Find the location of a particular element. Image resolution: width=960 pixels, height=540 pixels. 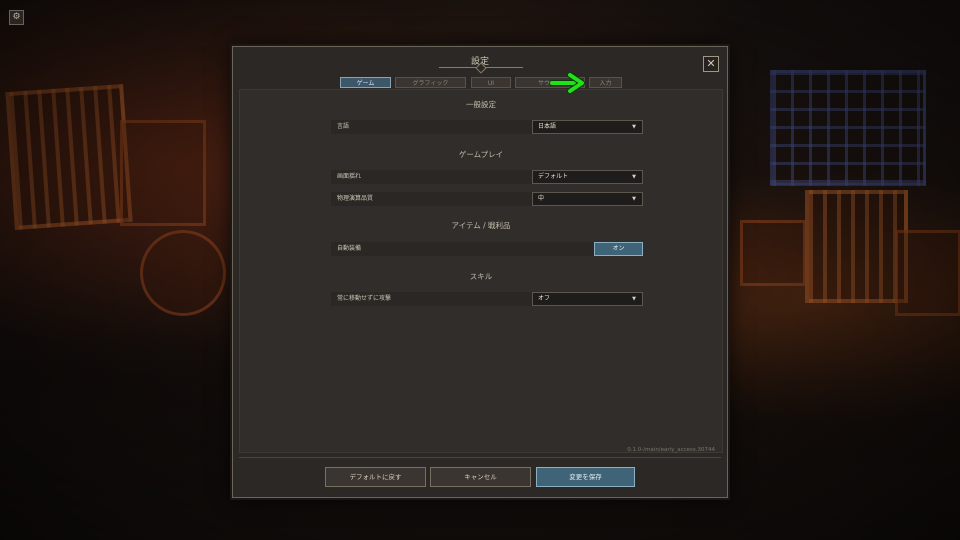

section-title-items: アイテム / 戦利品 is located at coordinates (481, 225).